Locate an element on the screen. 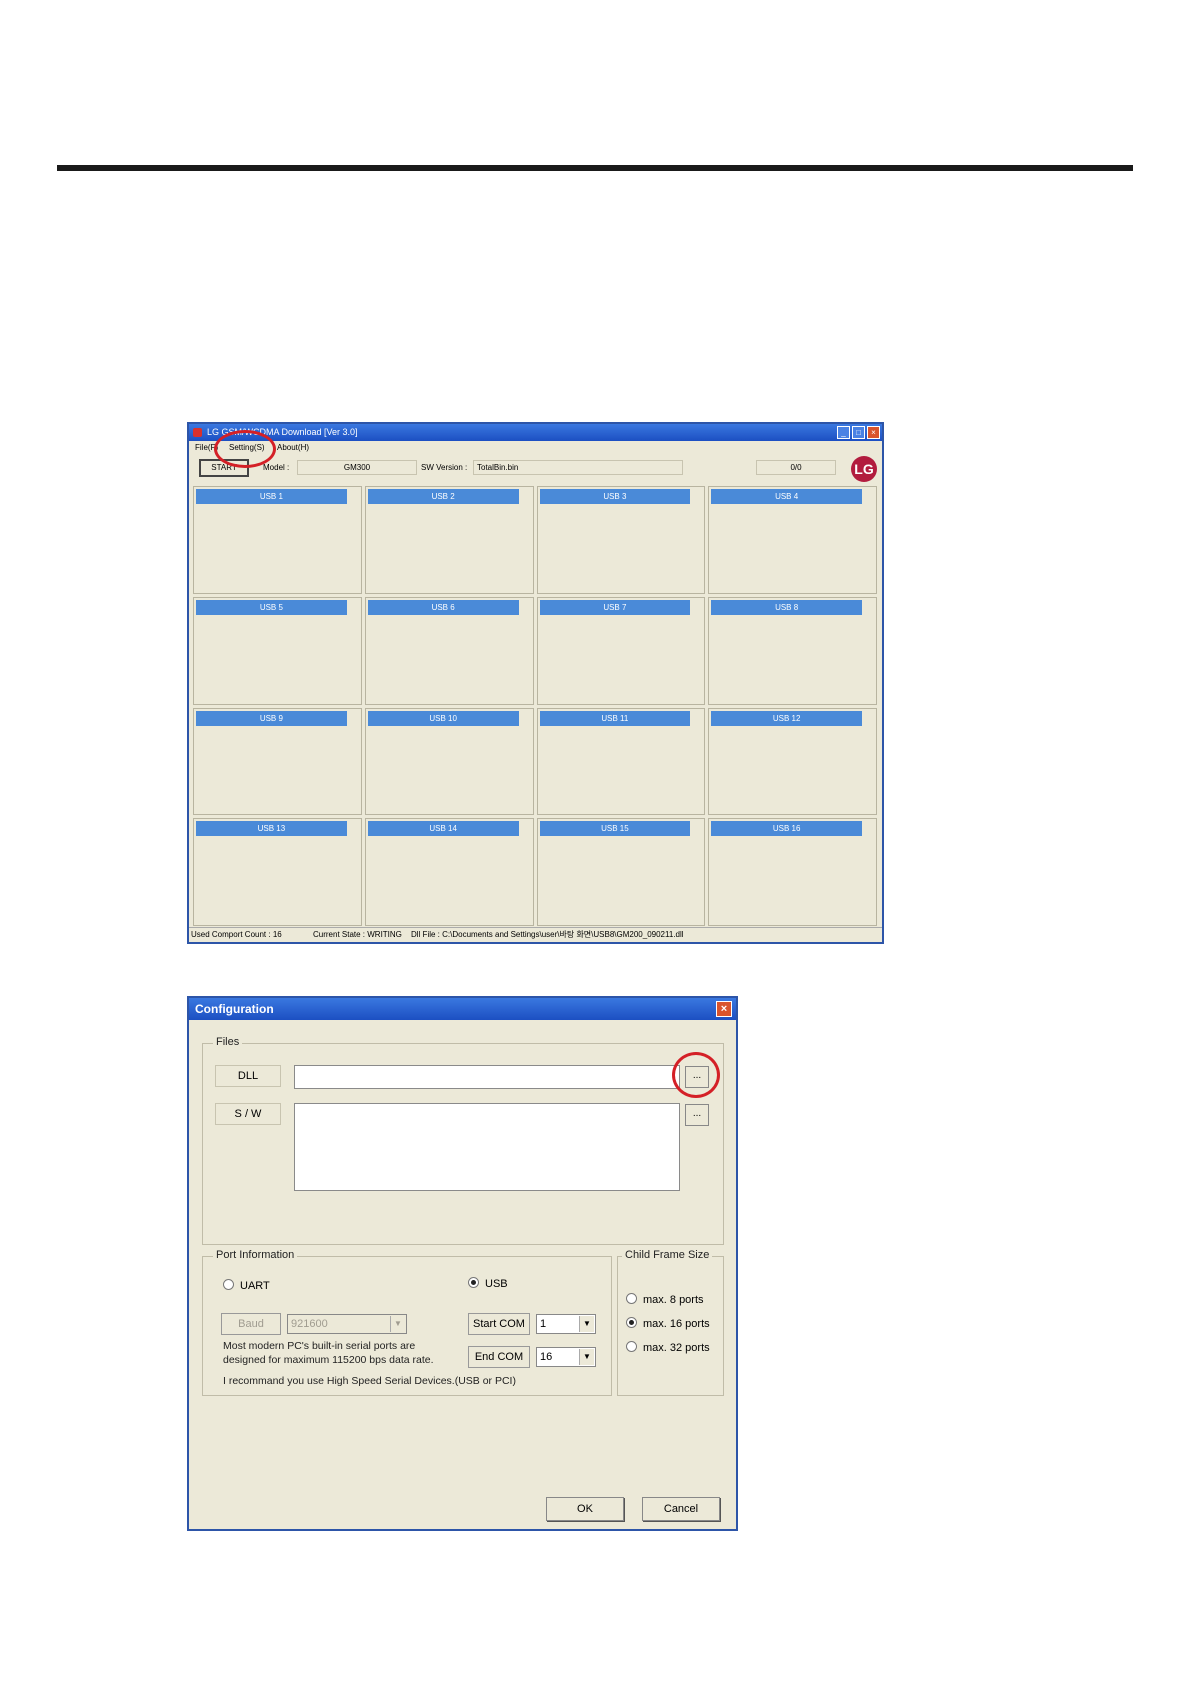 The image size is (1190, 1684). usb-slot: USB 7 is located at coordinates (621, 650).